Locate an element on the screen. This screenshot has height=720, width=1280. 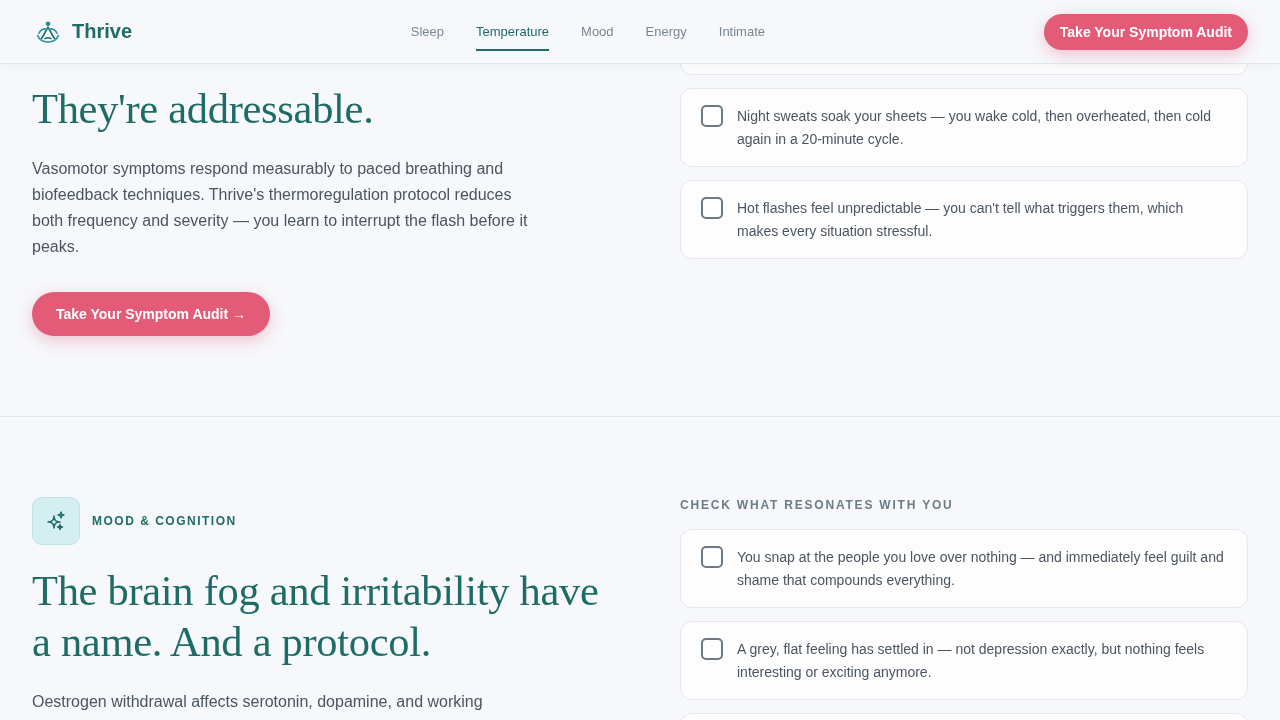
symptom-card: Hot flashes feel unpredictable — you can't tell what triggers them, which makes every situation stressful. is located at coordinates (964, 219).